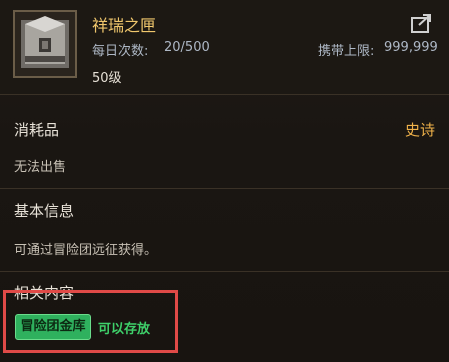  I want to click on carry-limit-value: 999,999, so click(411, 47).